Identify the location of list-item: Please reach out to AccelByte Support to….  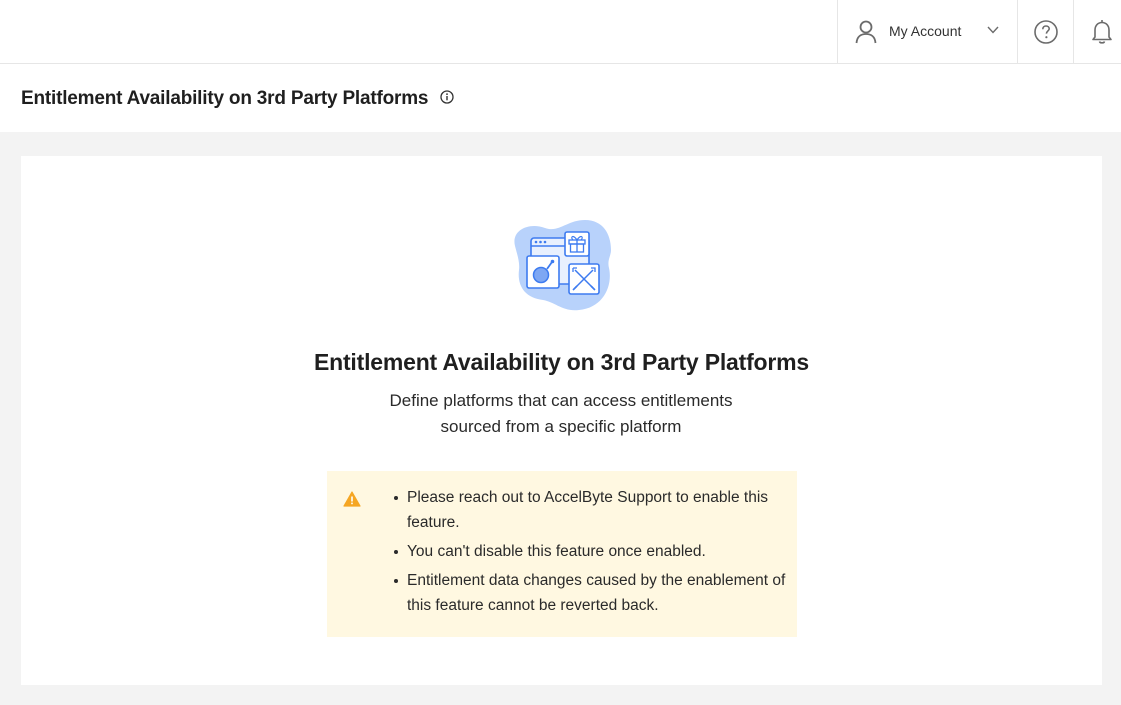
(582, 510).